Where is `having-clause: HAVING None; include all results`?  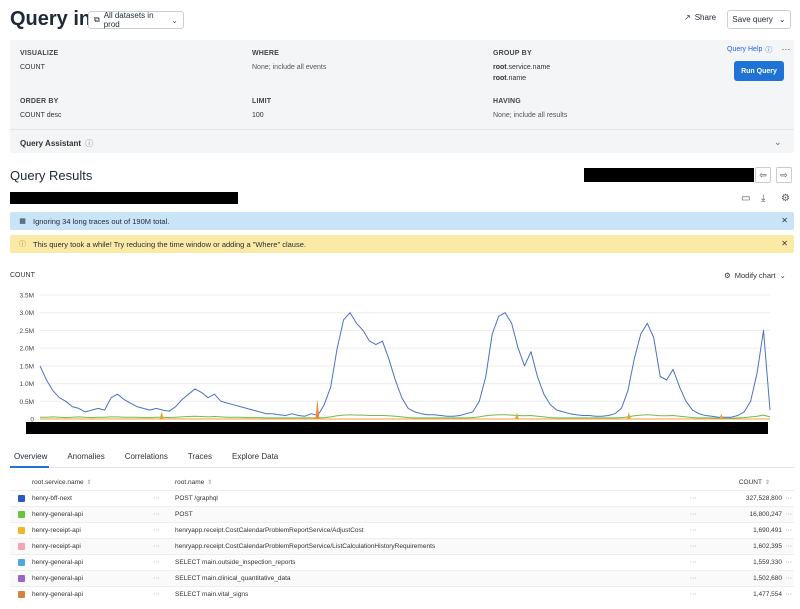 having-clause: HAVING None; include all results is located at coordinates (530, 109).